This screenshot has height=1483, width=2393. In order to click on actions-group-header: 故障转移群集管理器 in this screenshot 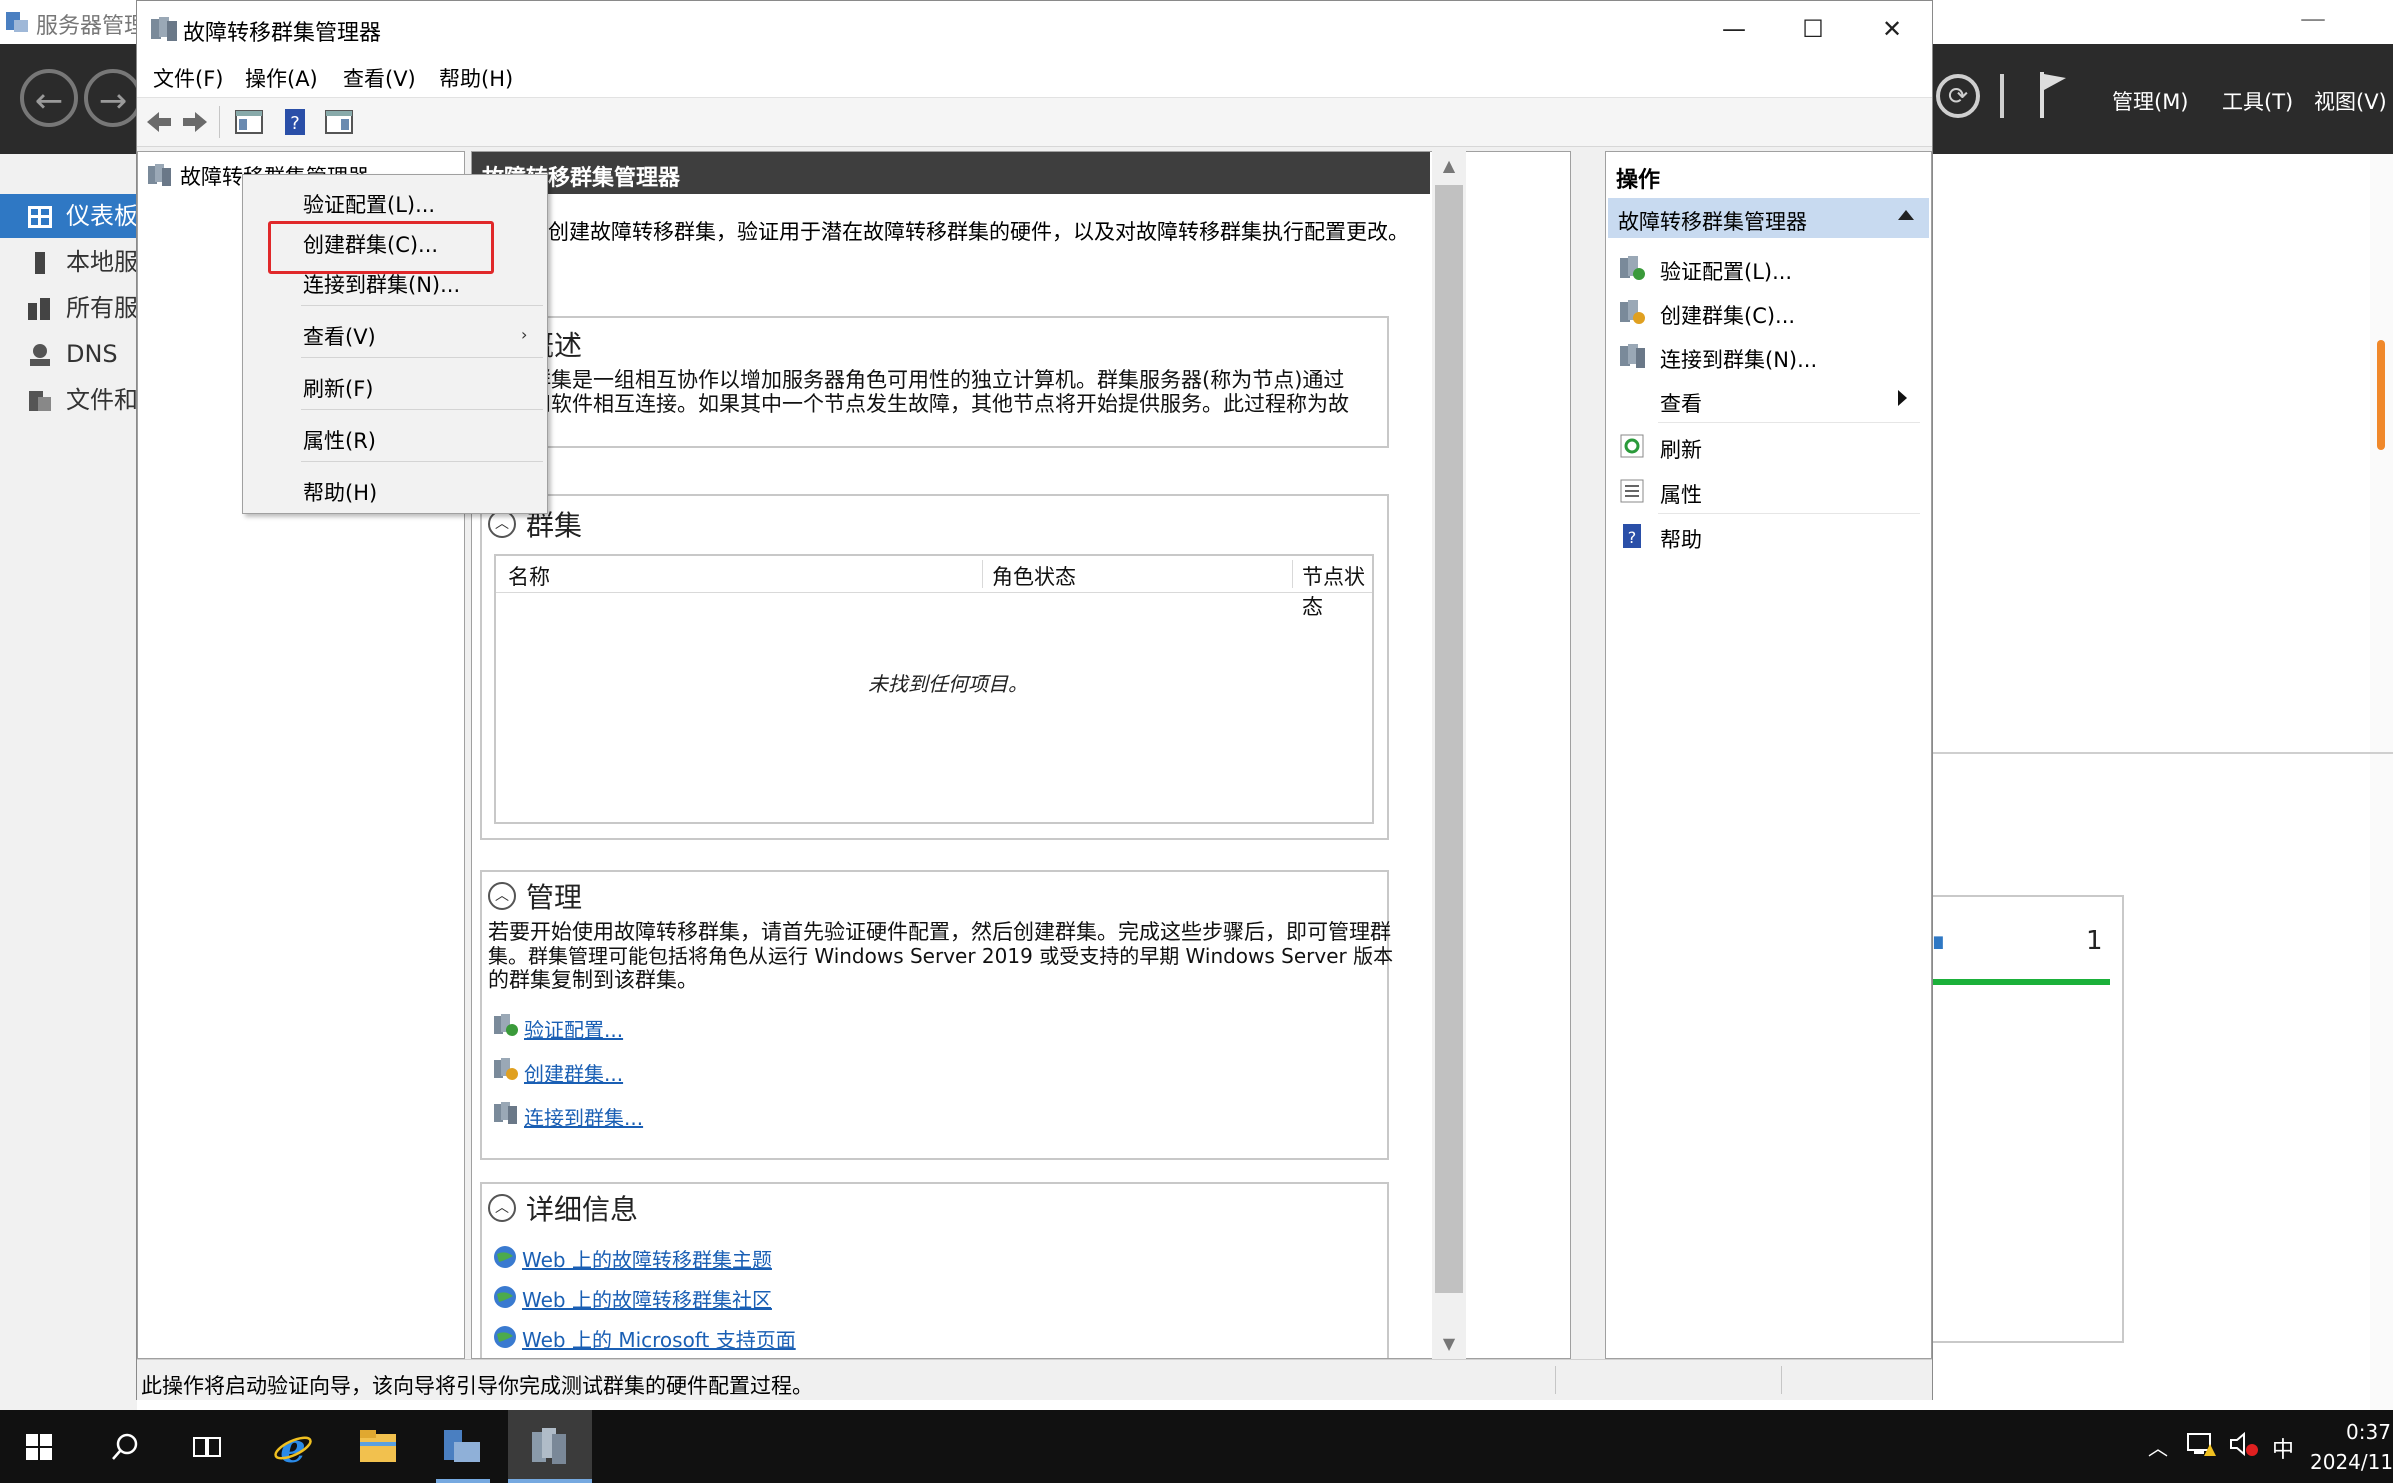, I will do `click(1768, 218)`.